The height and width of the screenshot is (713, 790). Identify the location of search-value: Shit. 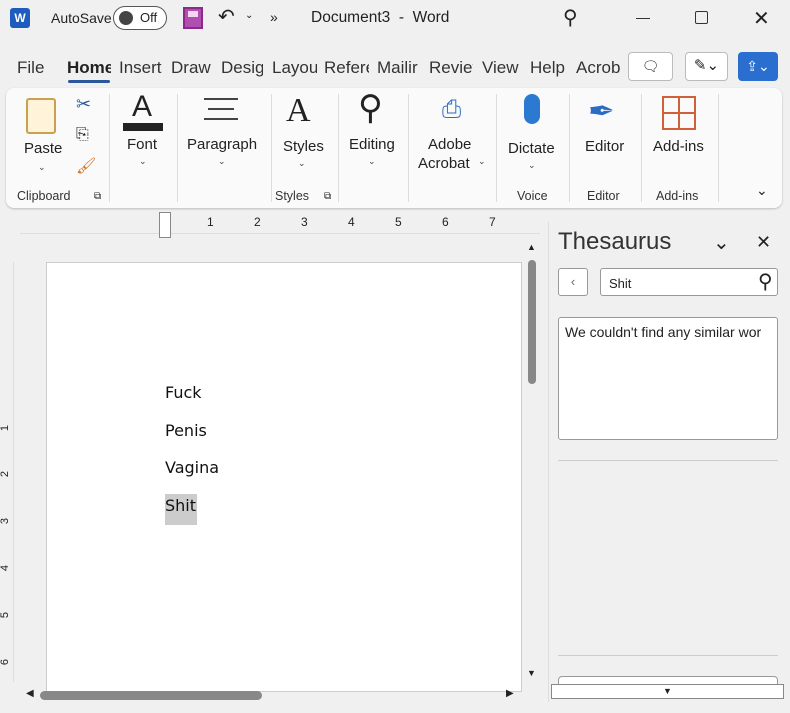
(620, 283).